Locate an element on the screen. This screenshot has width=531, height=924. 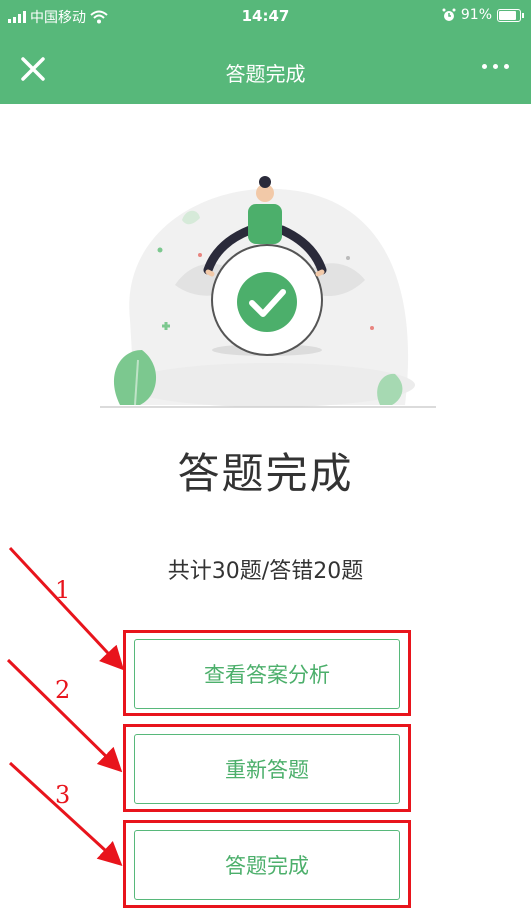
annotation-label-1: 1 is located at coordinates (63, 590).